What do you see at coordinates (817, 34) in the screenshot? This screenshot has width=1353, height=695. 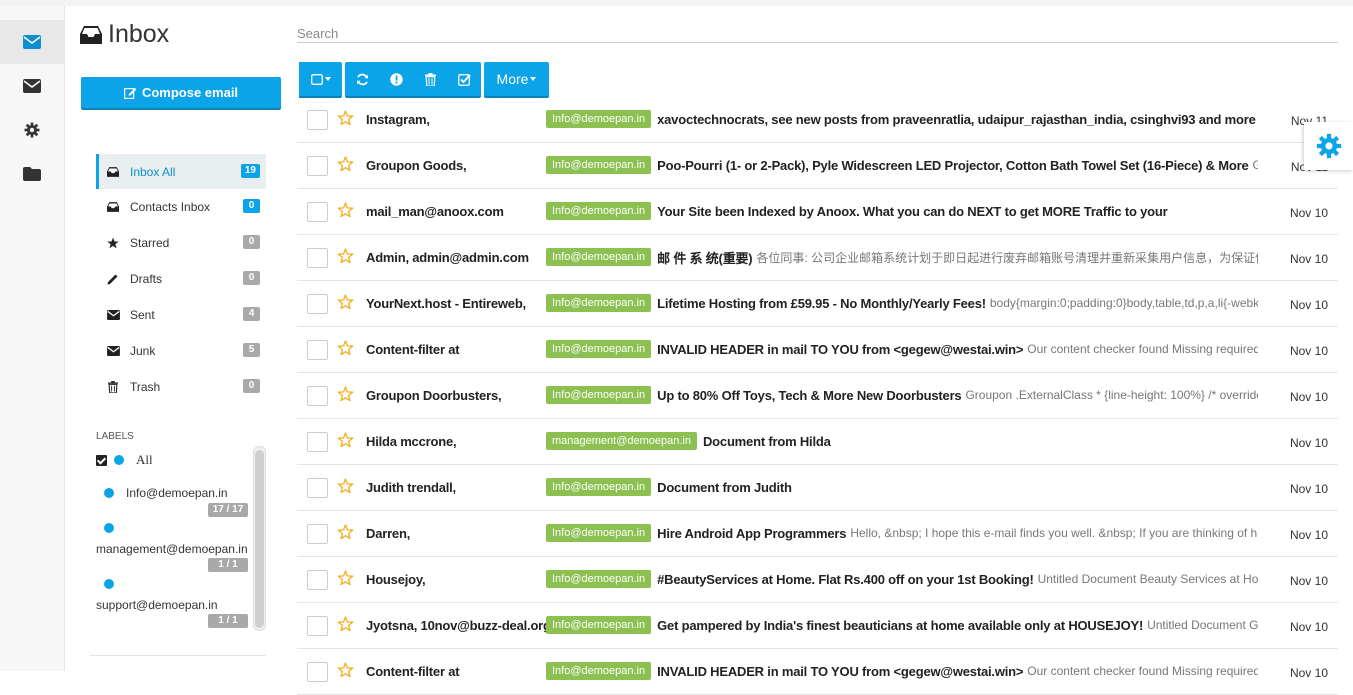 I see `search-input` at bounding box center [817, 34].